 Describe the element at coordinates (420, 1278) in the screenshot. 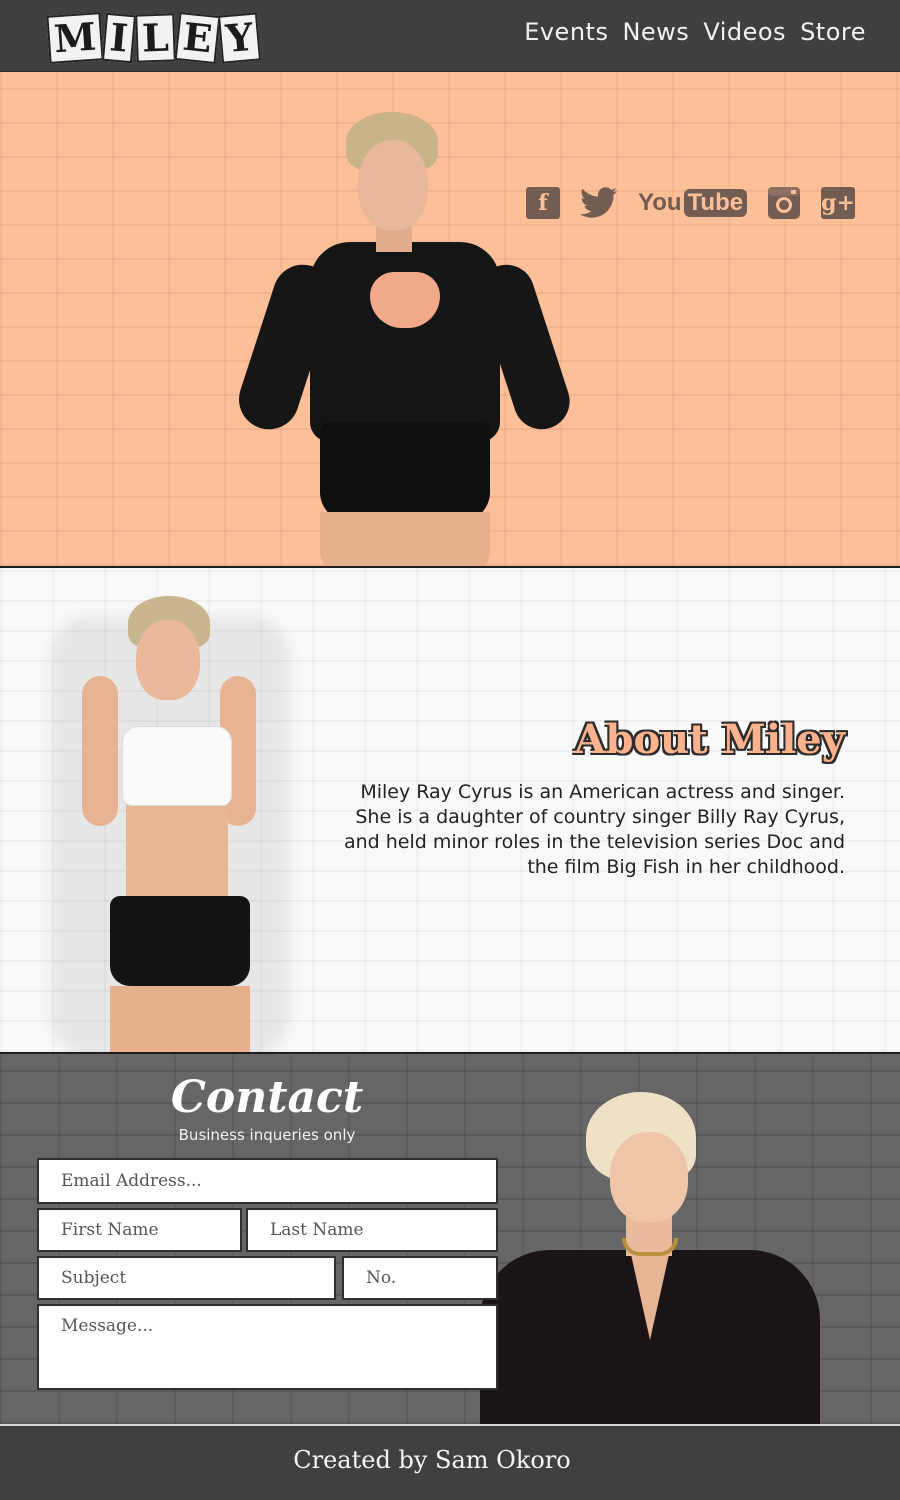

I see `number-field` at that location.